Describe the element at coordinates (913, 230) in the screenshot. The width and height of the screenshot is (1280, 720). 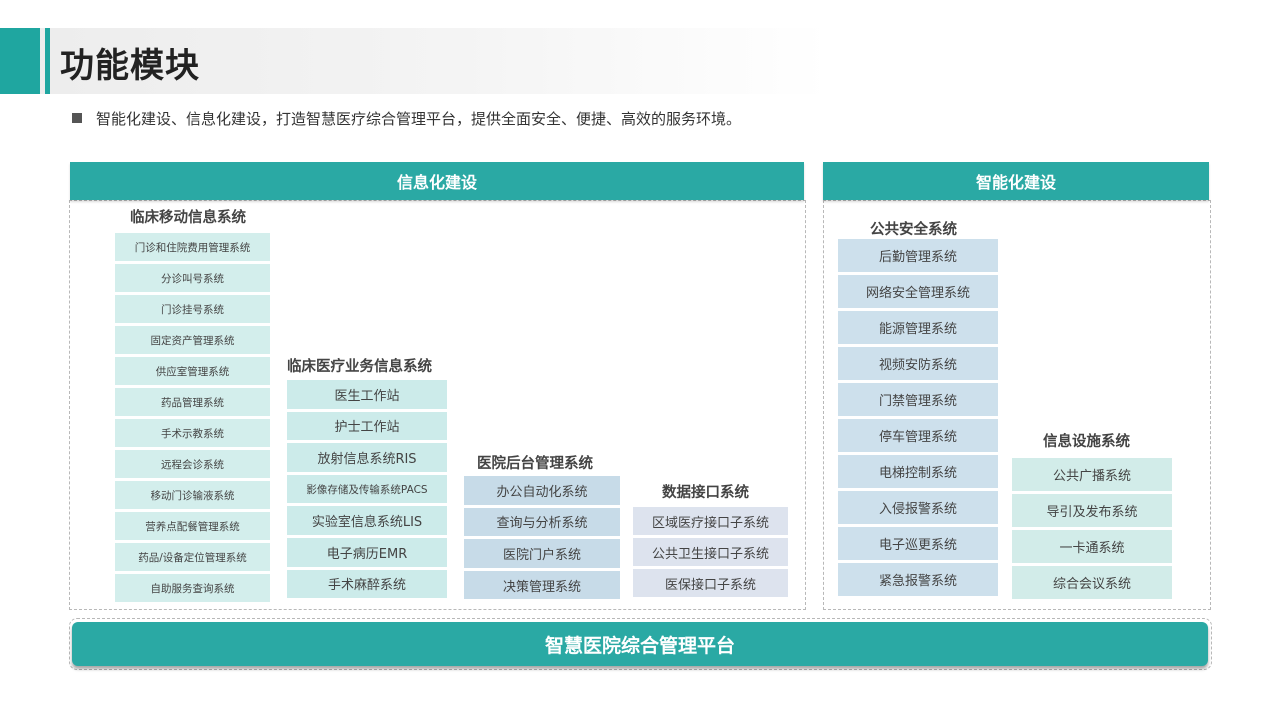
I see `group-title-public-safety: 公共安全系统` at that location.